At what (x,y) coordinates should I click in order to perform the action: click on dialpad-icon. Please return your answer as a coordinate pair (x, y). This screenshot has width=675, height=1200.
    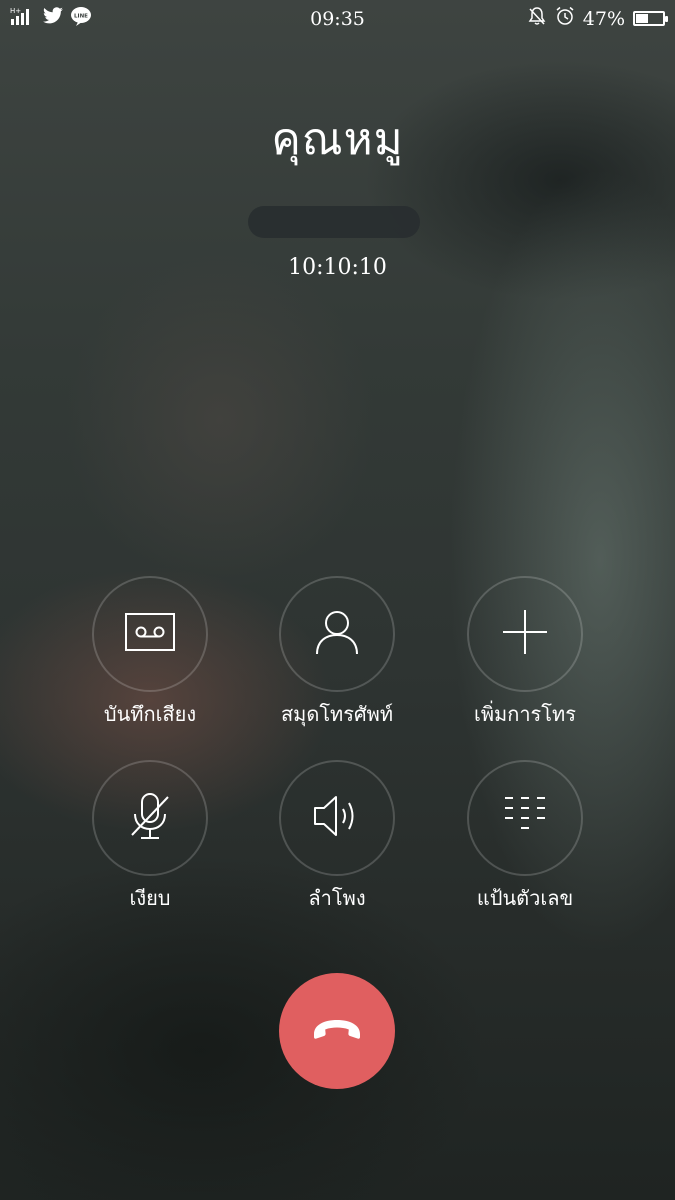
    Looking at the image, I should click on (525, 818).